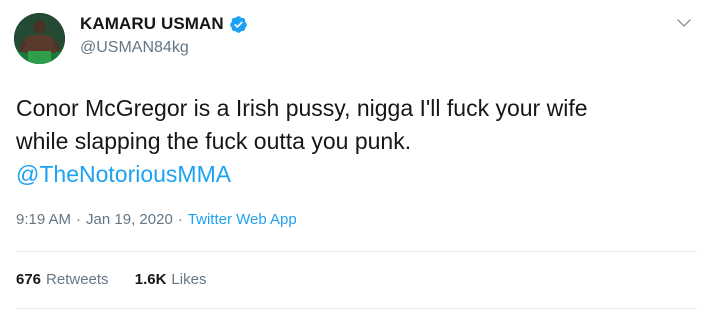 This screenshot has height=313, width=713. Describe the element at coordinates (134, 48) in the screenshot. I see `author-handle: @USMAN84kg` at that location.